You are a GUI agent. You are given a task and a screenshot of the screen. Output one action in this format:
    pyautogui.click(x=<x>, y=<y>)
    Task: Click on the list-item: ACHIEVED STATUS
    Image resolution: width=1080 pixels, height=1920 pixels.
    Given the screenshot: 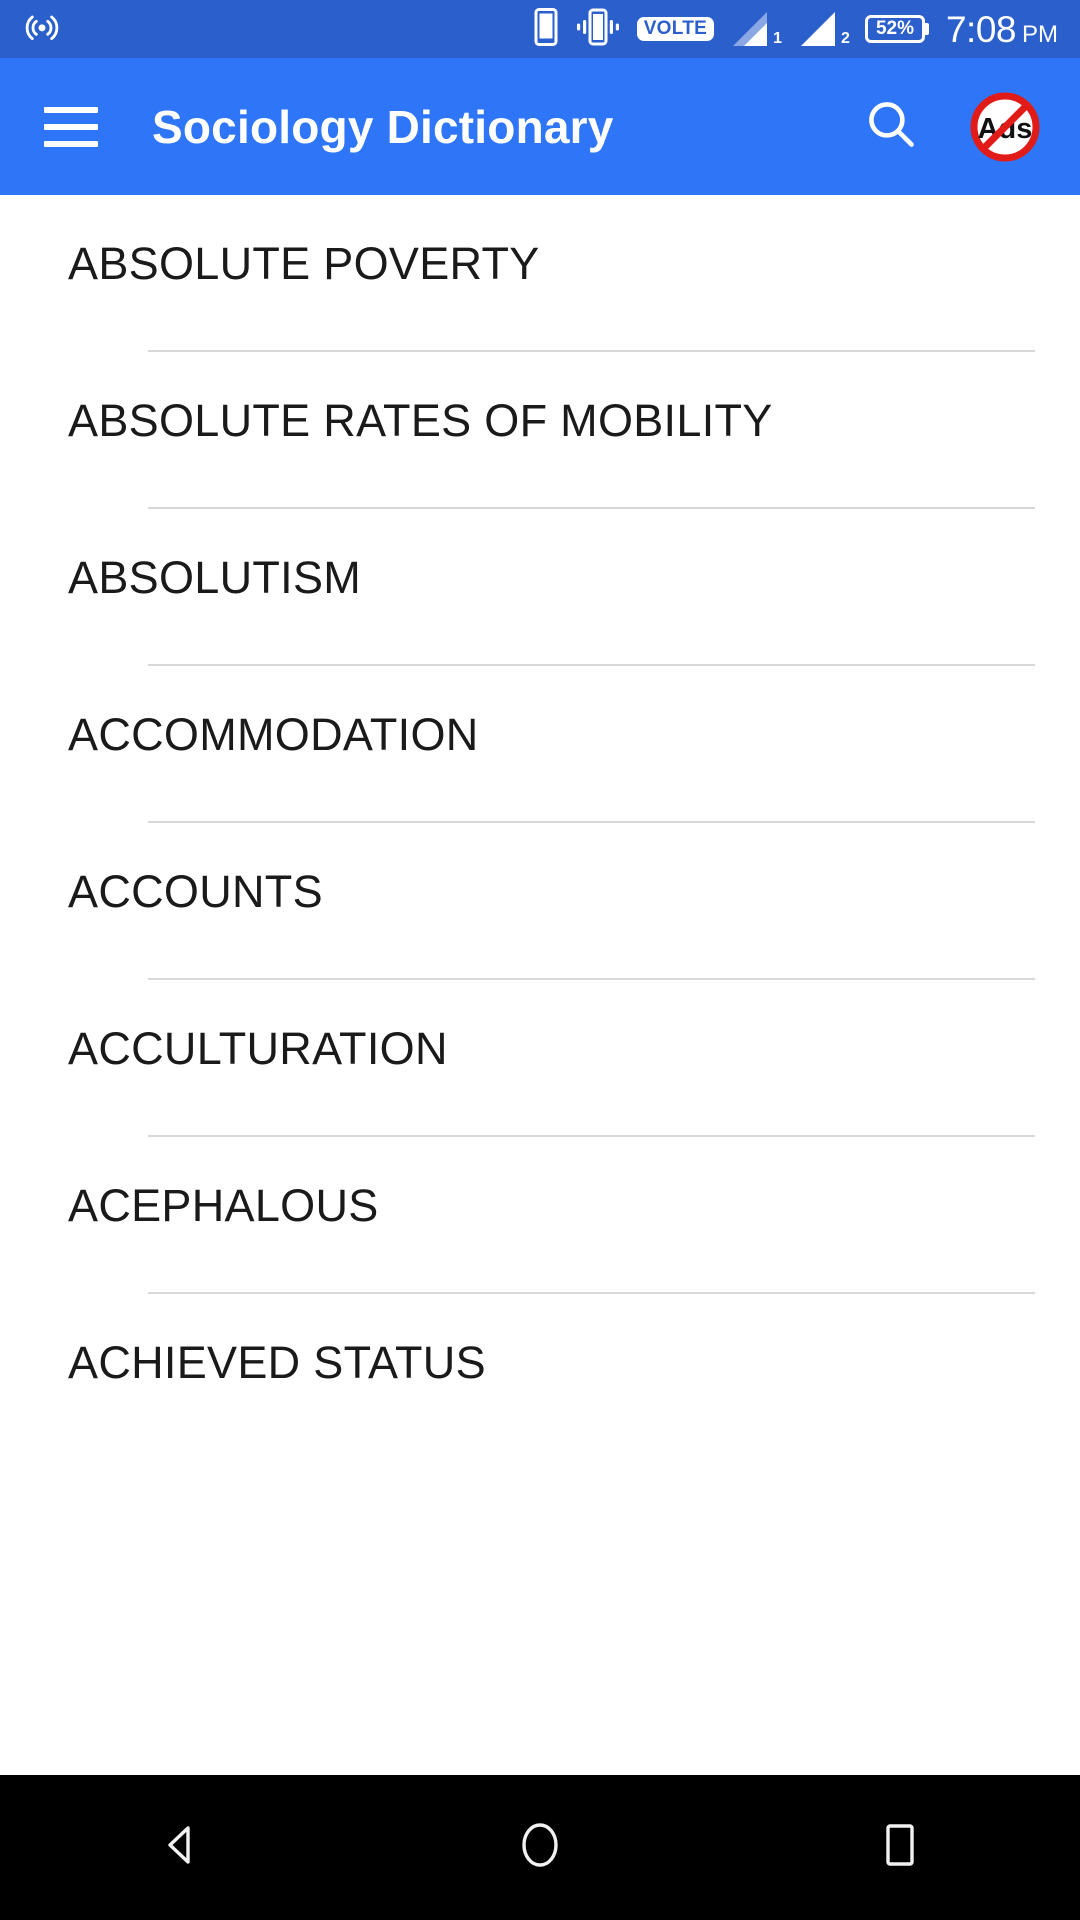 What is the action you would take?
    pyautogui.click(x=540, y=1372)
    